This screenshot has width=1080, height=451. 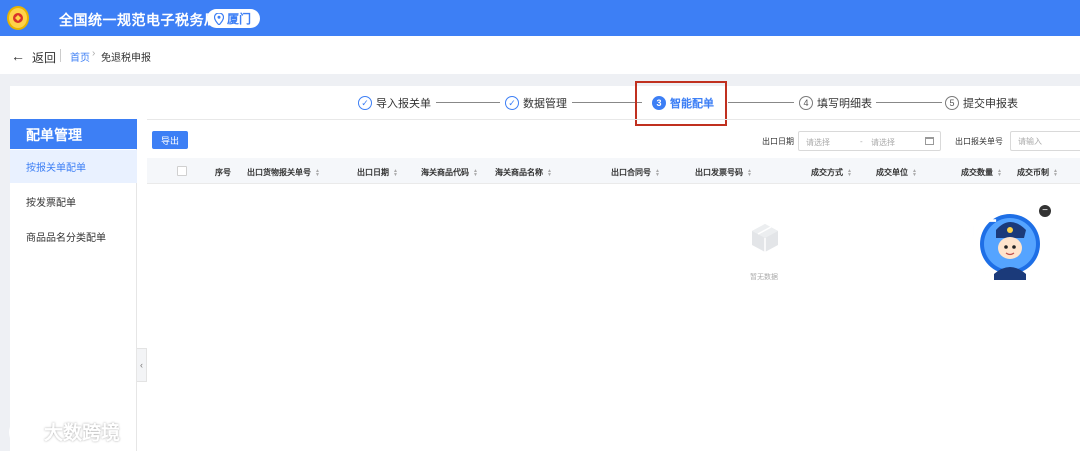 I want to click on city-label: 厦门, so click(x=239, y=19).